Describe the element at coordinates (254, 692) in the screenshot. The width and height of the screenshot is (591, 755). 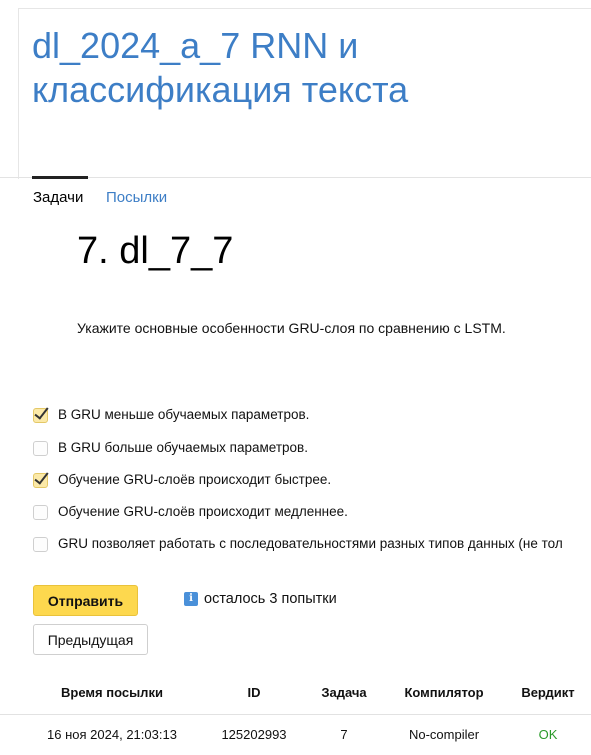
I see `column-header-id: ID` at that location.